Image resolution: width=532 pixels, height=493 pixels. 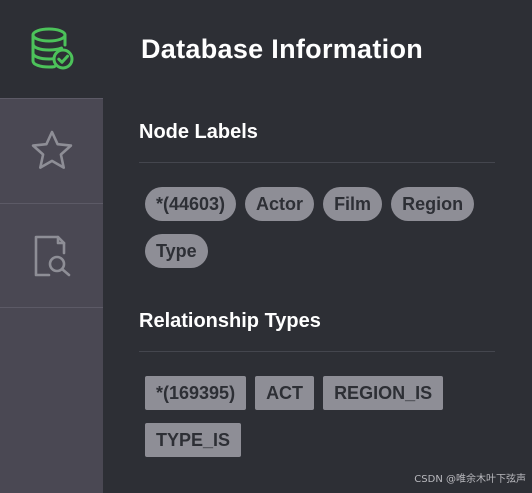 I want to click on sidebar-item-documents, so click(x=51, y=255).